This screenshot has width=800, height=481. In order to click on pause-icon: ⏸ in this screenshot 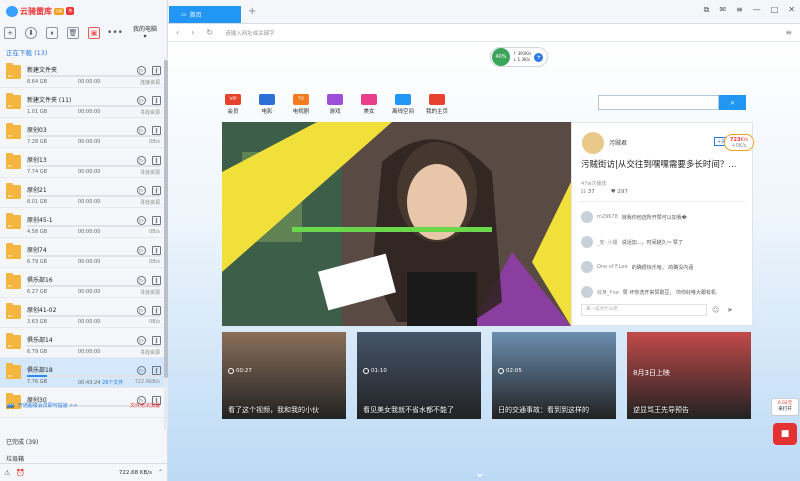, I will do `click(52, 33)`.